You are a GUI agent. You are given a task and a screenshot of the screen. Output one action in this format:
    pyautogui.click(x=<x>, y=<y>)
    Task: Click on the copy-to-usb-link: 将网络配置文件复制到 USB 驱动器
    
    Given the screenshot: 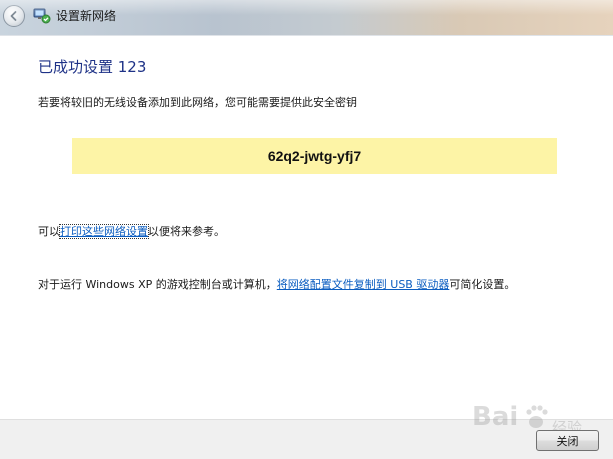 What is the action you would take?
    pyautogui.click(x=363, y=284)
    